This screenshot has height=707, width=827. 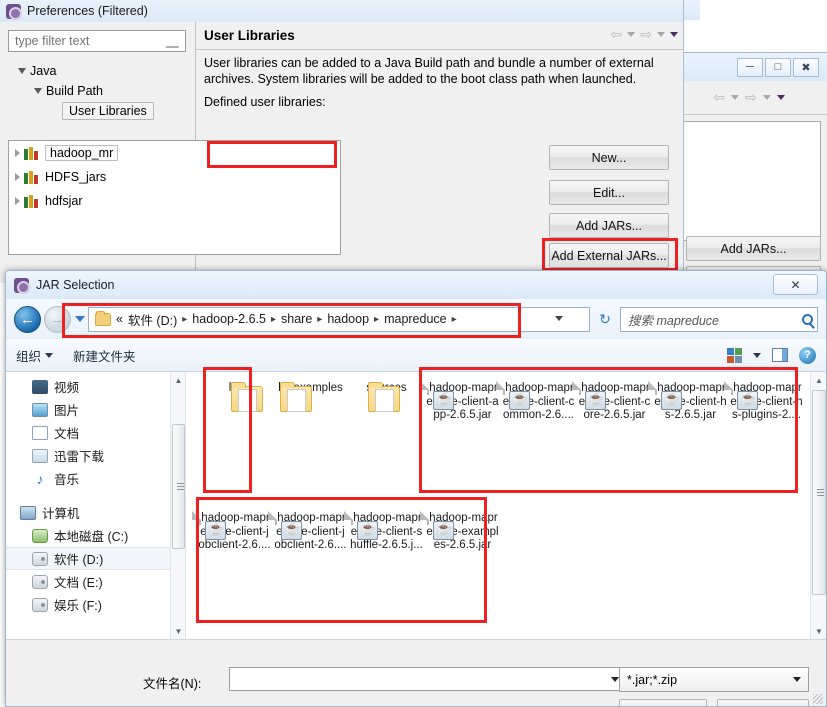 What do you see at coordinates (757, 355) in the screenshot?
I see `chevron-down-icon-view` at bounding box center [757, 355].